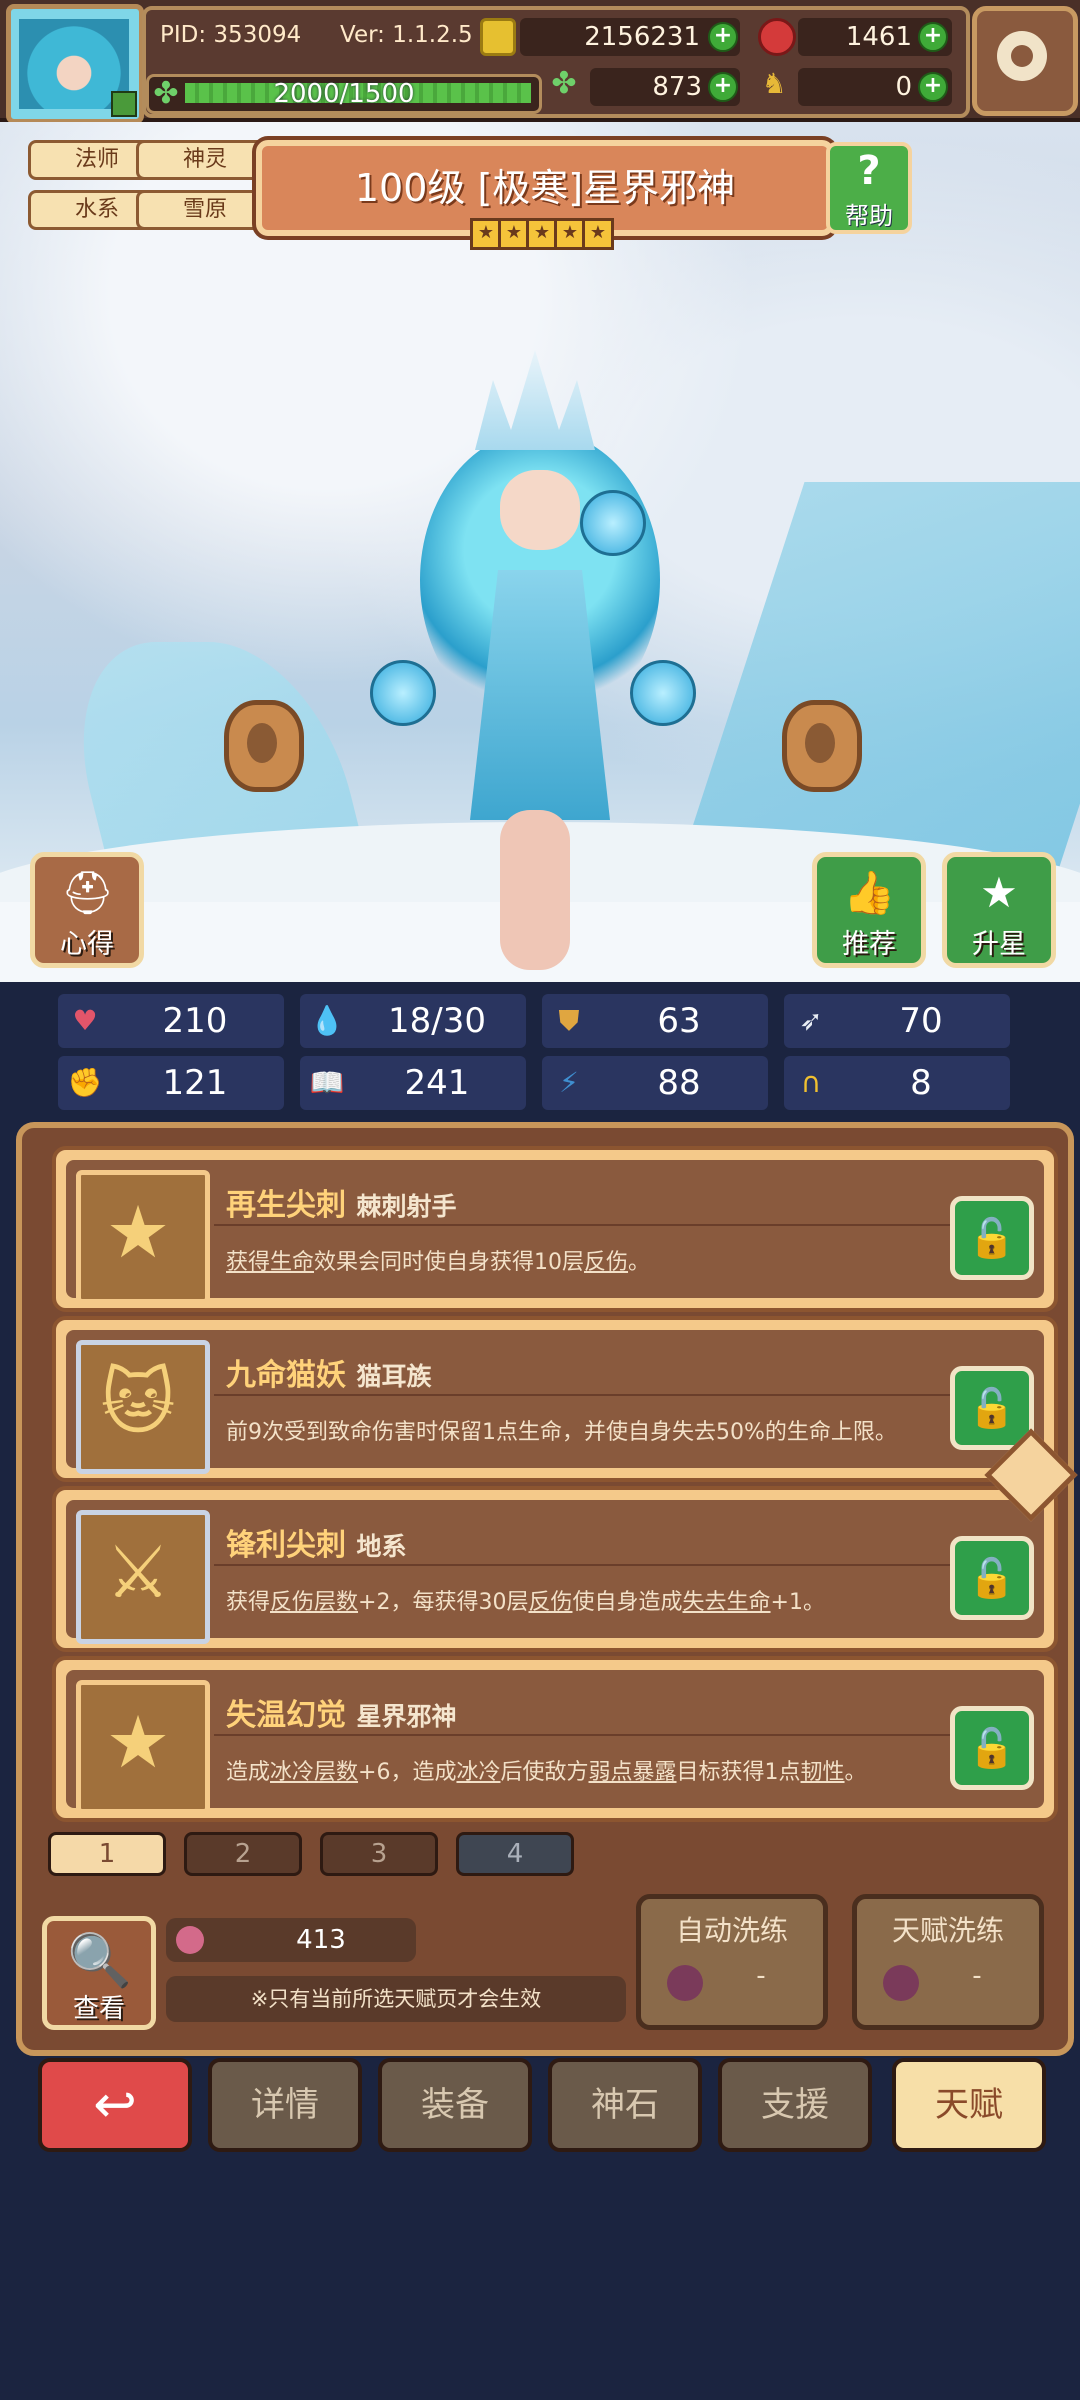  What do you see at coordinates (774, 83) in the screenshot?
I see `horn-currency-icon: ♞` at bounding box center [774, 83].